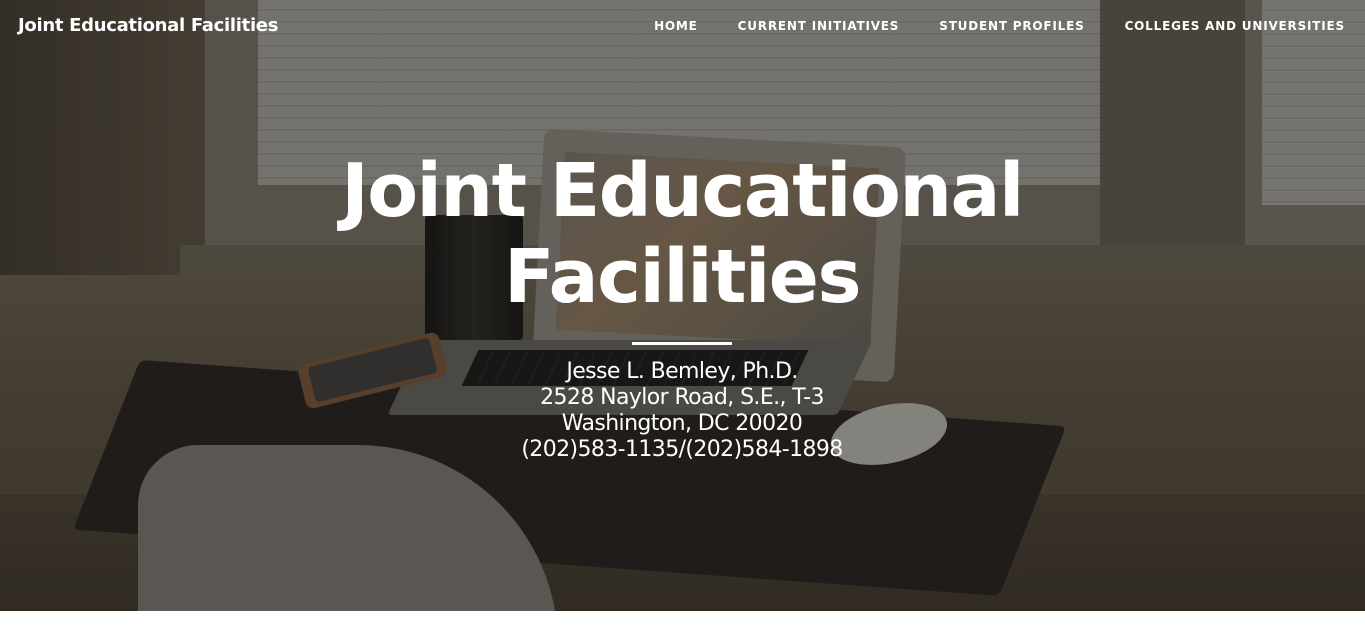 The image size is (1365, 641). What do you see at coordinates (682, 371) in the screenshot?
I see `contact-name: Jesse L. Bemley, Ph.D.` at bounding box center [682, 371].